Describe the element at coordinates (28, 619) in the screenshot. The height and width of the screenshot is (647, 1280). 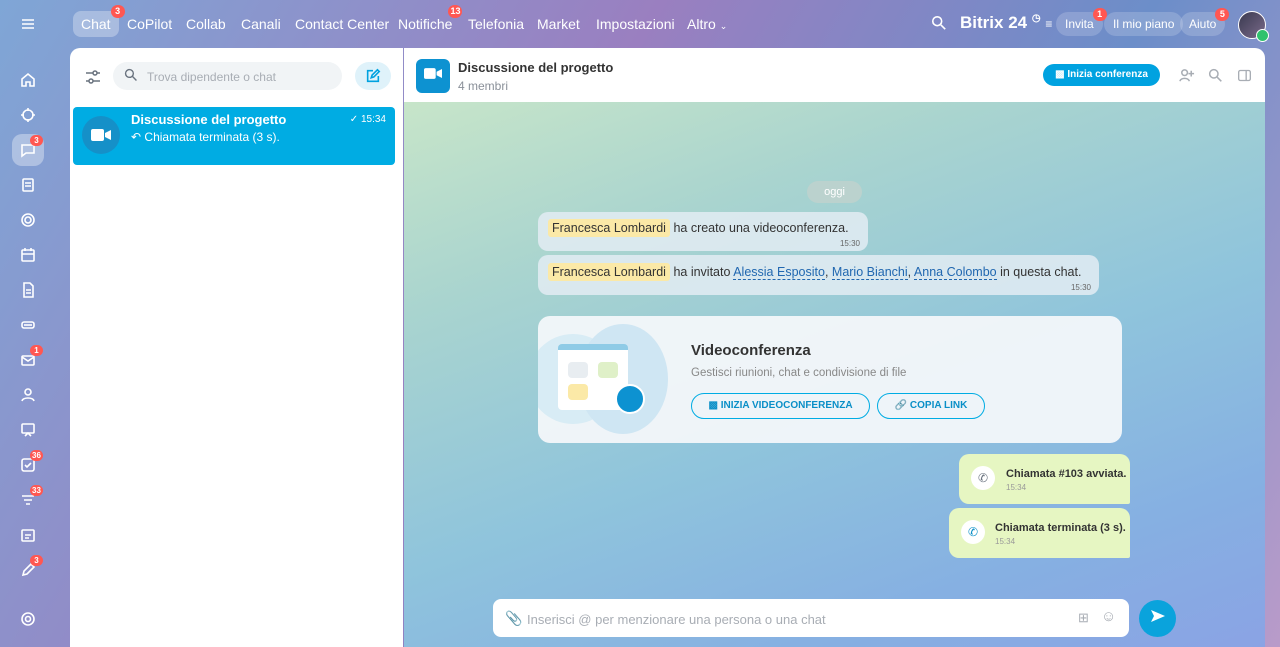
I see `settings-gear-icon` at that location.